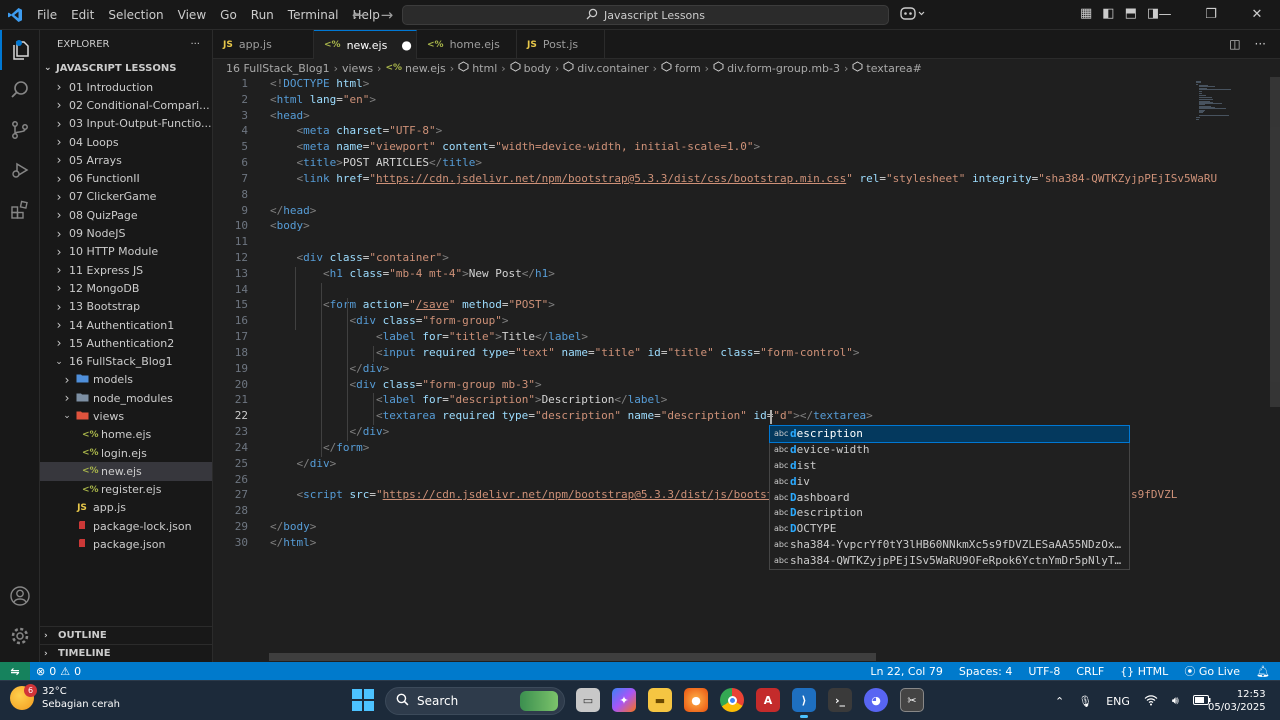 The height and width of the screenshot is (720, 1280). Describe the element at coordinates (840, 700) in the screenshot. I see `terminal-icon: ›_` at that location.